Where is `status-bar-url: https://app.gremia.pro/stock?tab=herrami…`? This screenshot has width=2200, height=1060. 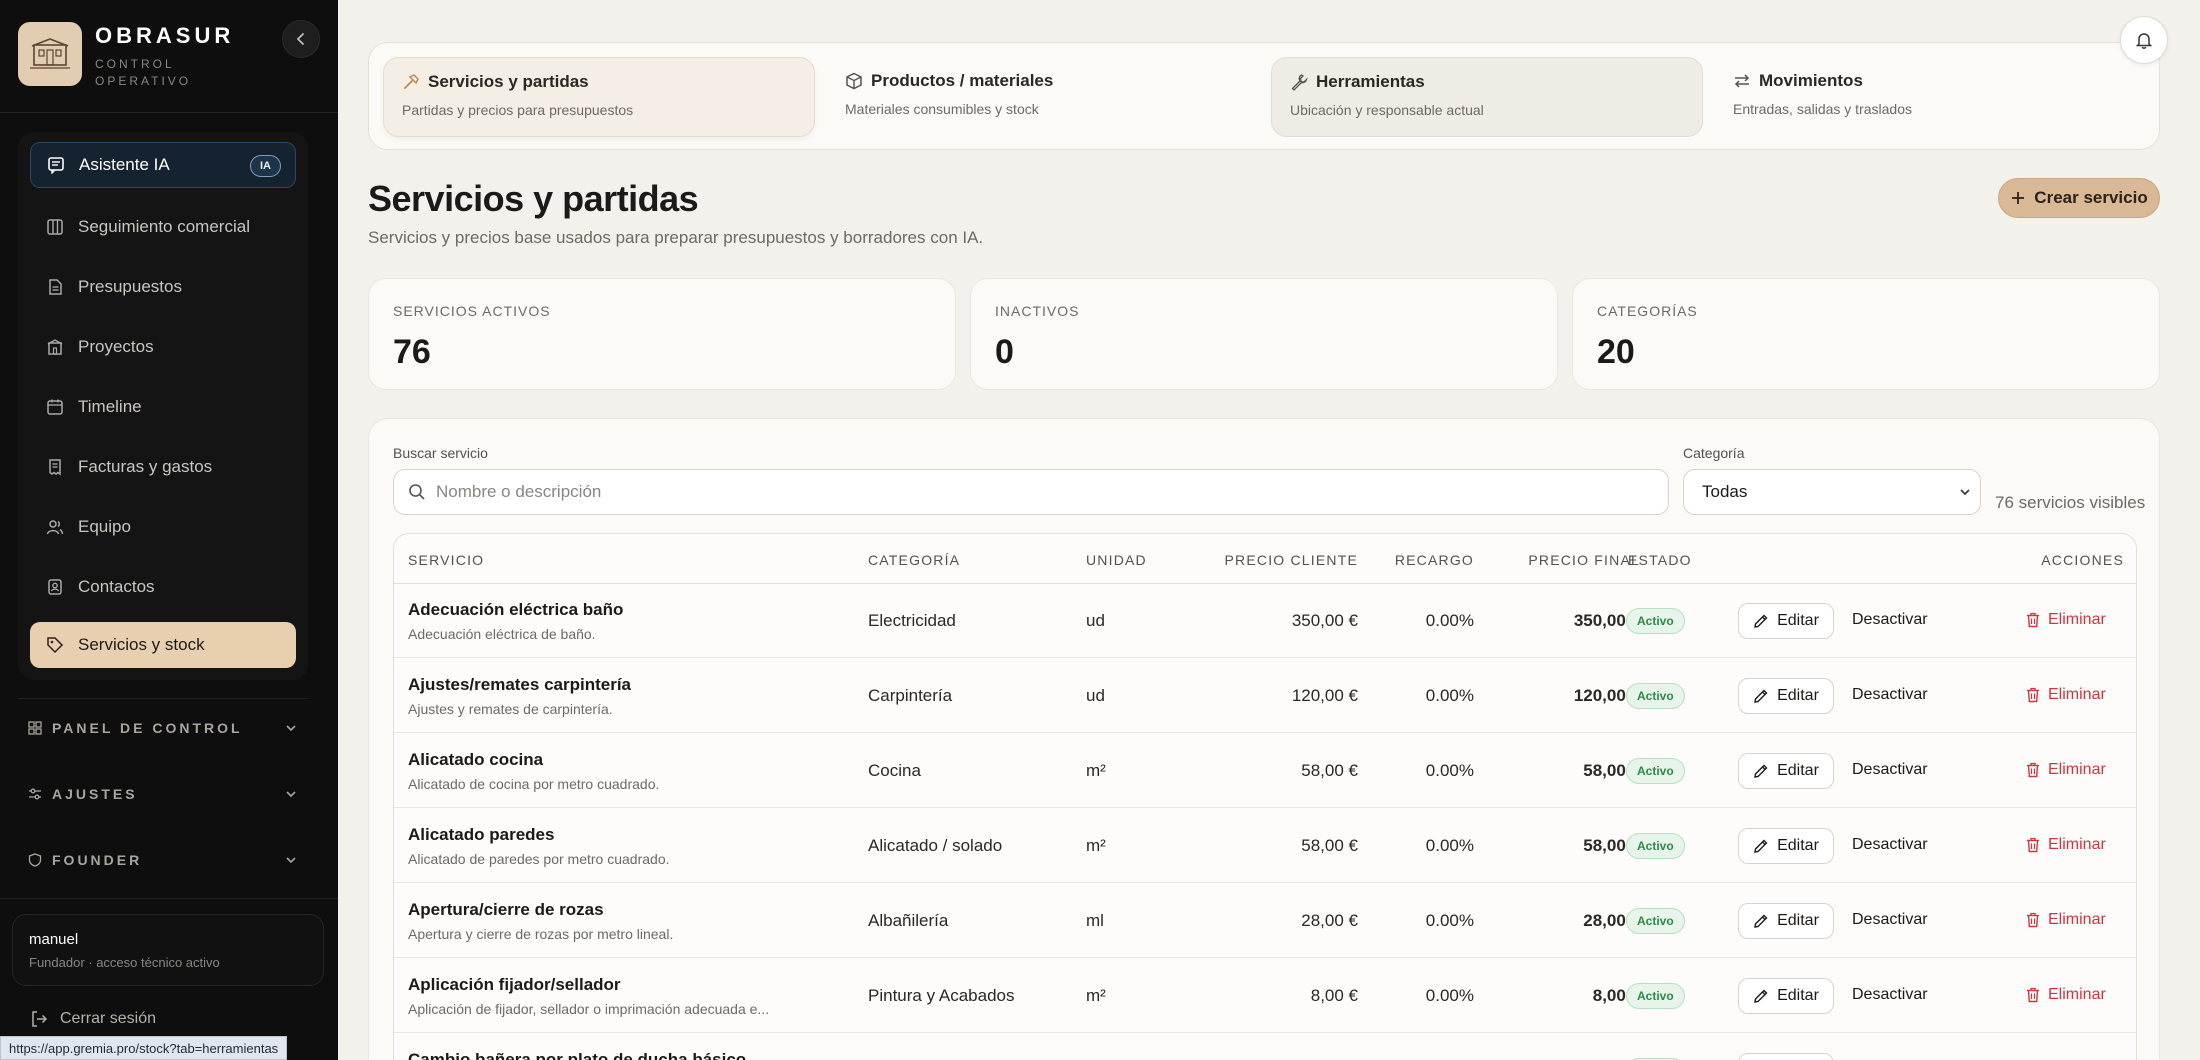
status-bar-url: https://app.gremia.pro/stock?tab=herrami… is located at coordinates (144, 1048).